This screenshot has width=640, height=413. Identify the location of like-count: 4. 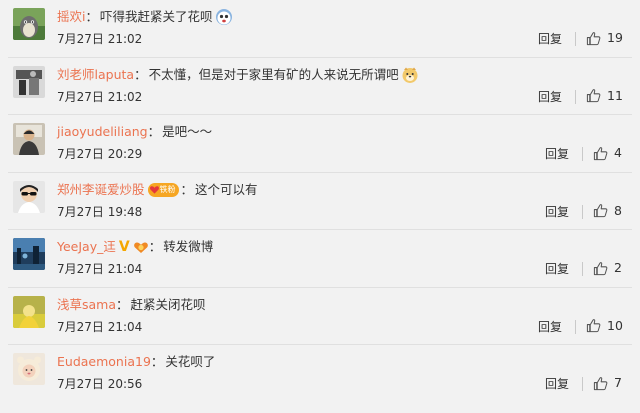
(618, 152).